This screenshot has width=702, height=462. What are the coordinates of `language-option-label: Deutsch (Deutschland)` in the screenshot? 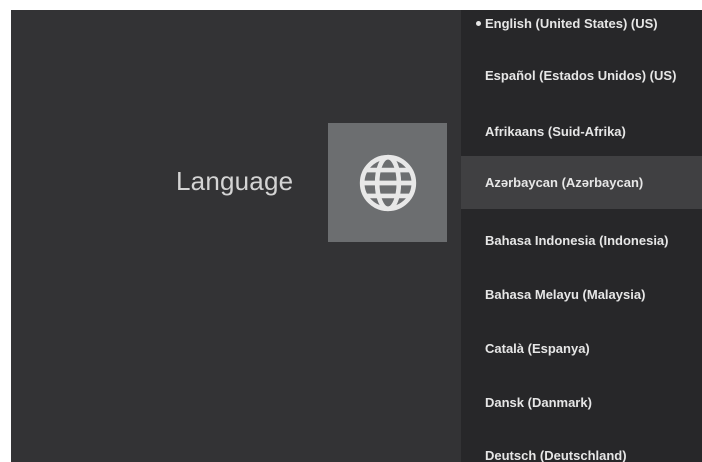 It's located at (556, 454).